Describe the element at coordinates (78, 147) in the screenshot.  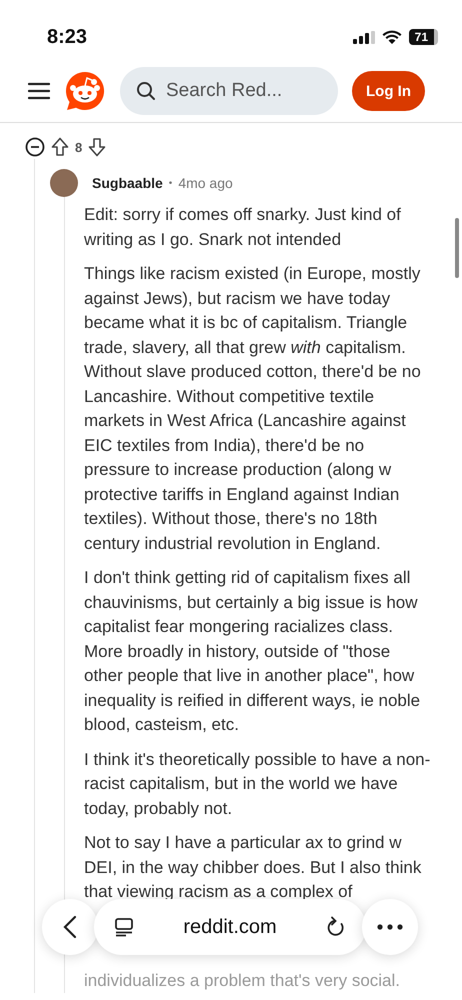
I see `vote-count: 8` at that location.